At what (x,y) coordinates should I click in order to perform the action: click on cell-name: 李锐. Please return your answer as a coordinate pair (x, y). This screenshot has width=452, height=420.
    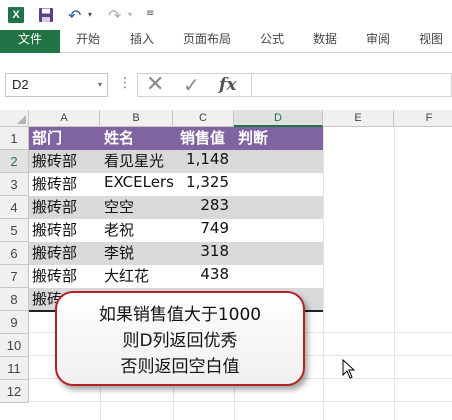
    Looking at the image, I should click on (119, 253).